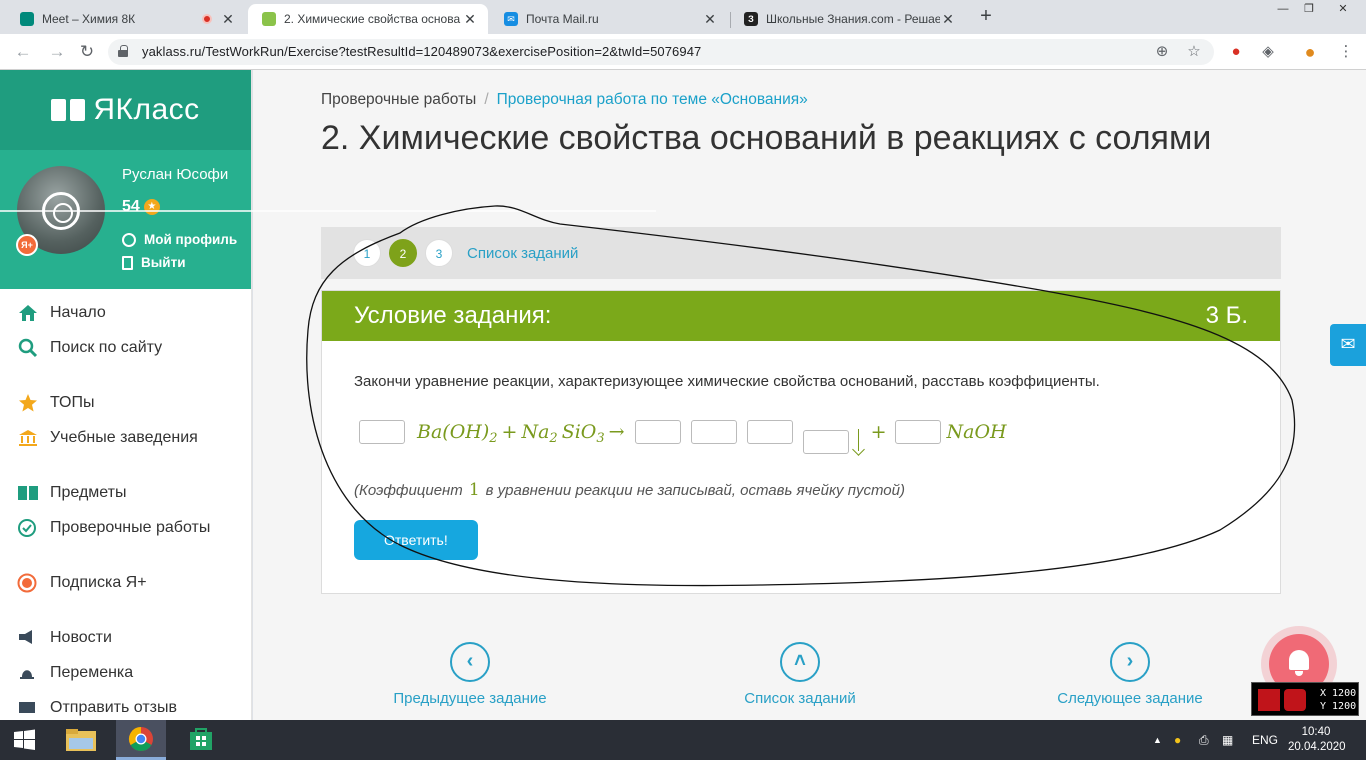 The height and width of the screenshot is (760, 1366). I want to click on chrome-taskbar-button, so click(141, 740).